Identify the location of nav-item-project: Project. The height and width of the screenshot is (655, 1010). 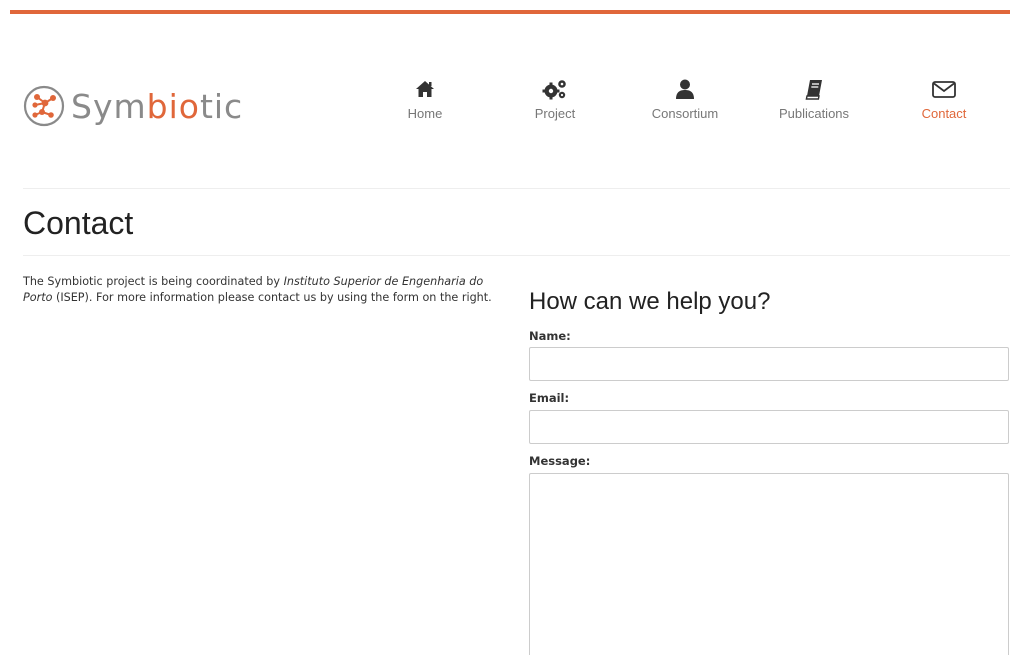
(555, 99).